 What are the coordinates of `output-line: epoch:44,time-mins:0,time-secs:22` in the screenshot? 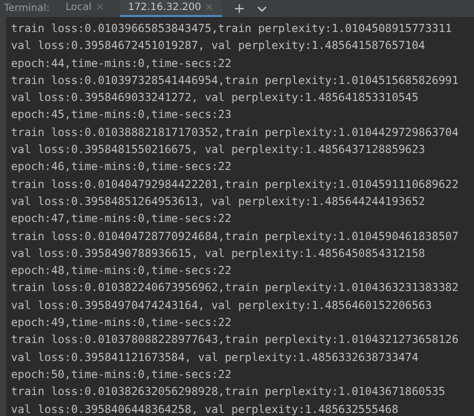 It's located at (121, 64).